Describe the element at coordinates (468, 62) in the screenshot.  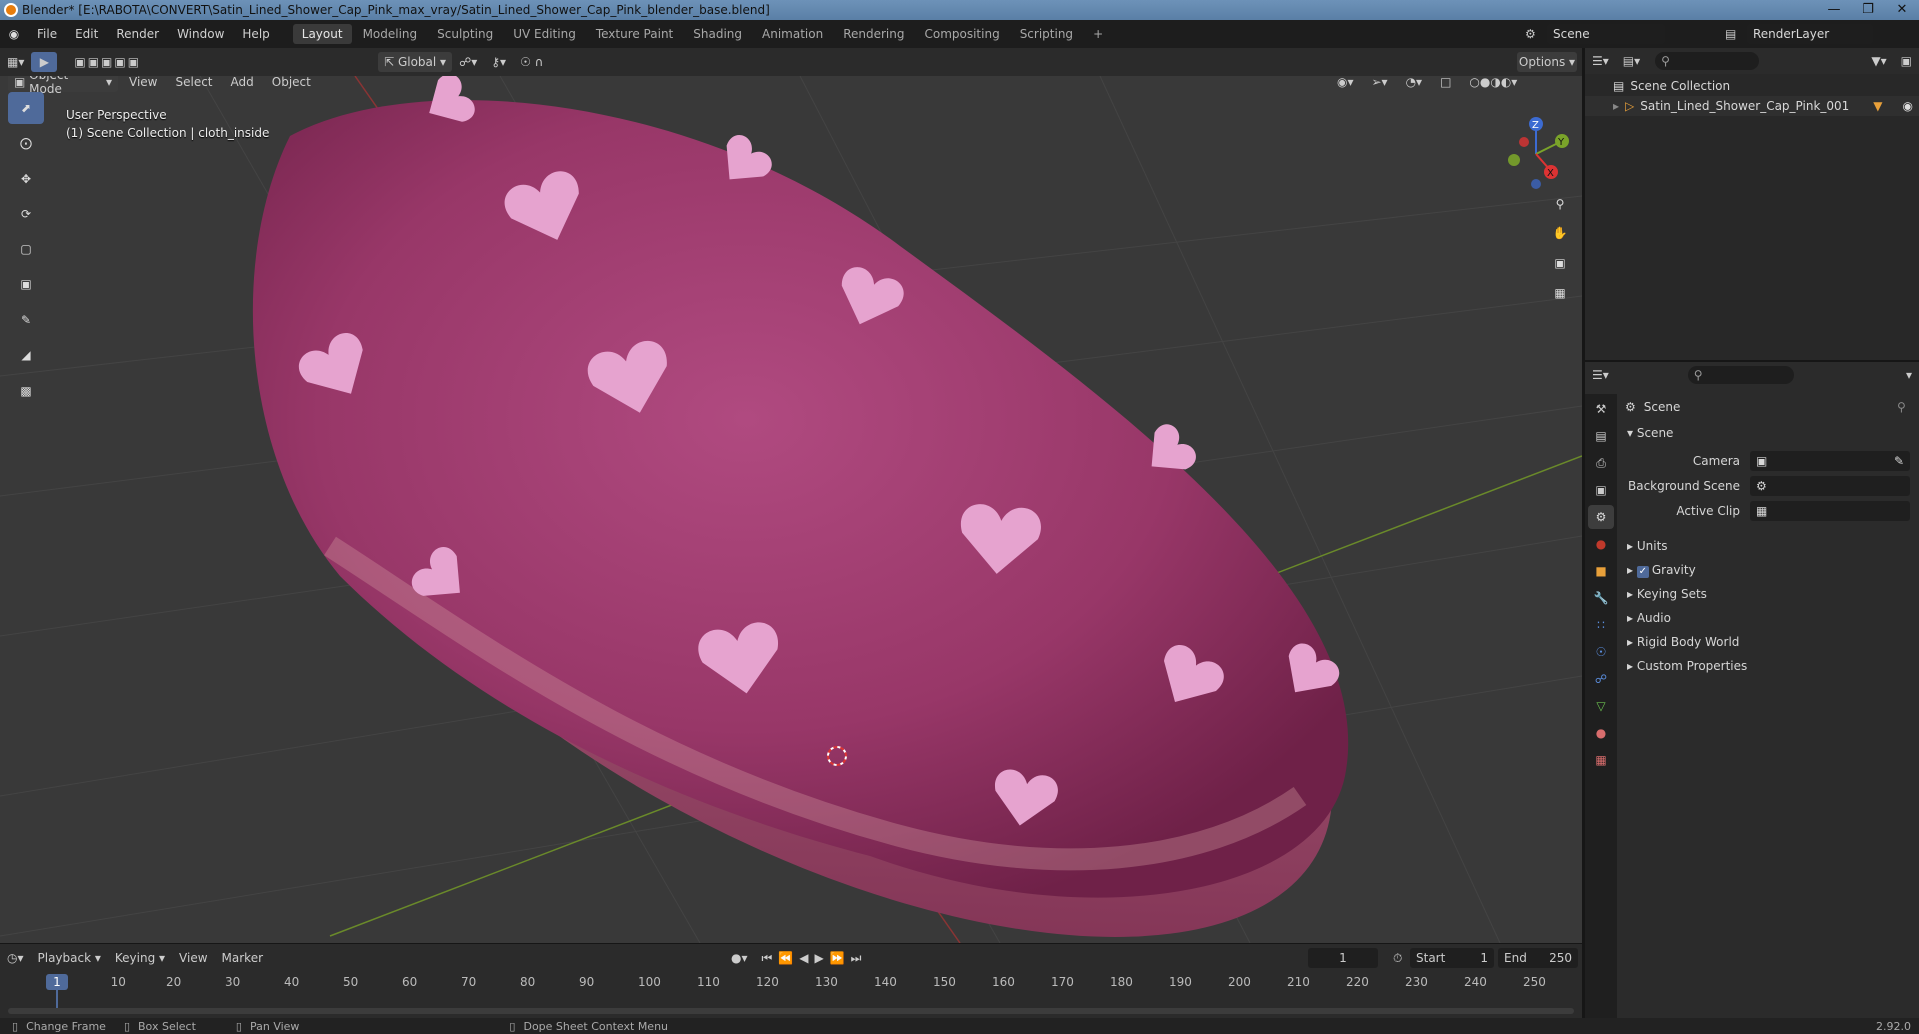
I see `pivot-icon: ☍▾` at that location.